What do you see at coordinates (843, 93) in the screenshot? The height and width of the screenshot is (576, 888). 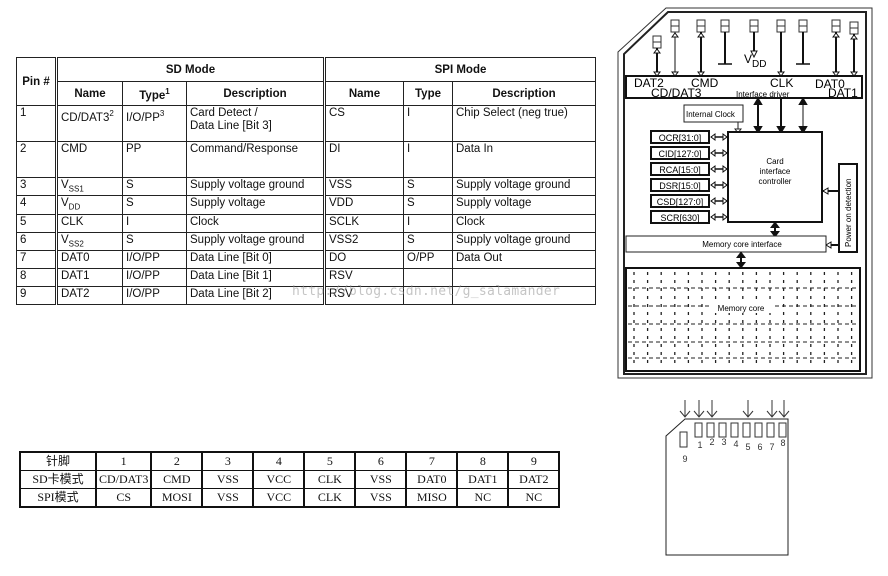 I see `pin-label-dat1: DAT1` at bounding box center [843, 93].